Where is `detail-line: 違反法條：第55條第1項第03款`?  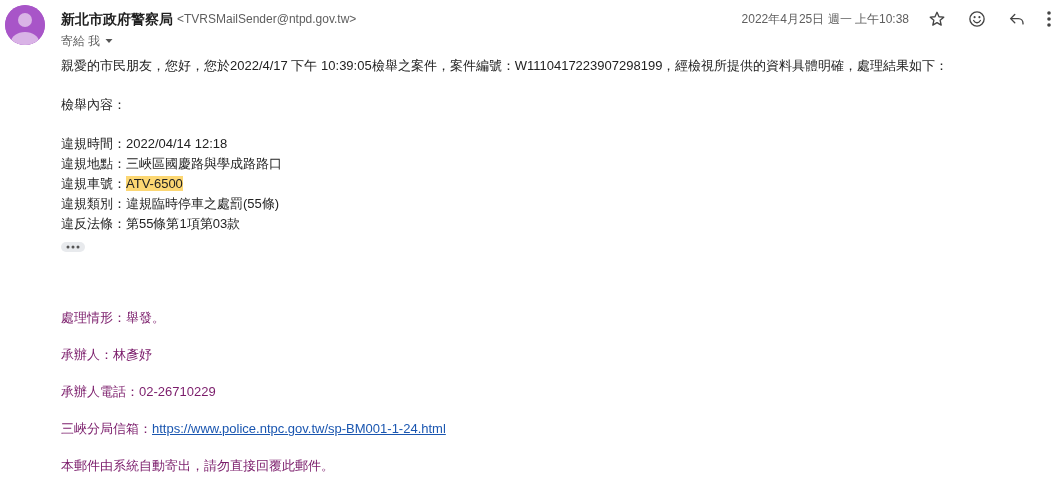
detail-line: 違反法條：第55條第1項第03款 is located at coordinates (151, 224).